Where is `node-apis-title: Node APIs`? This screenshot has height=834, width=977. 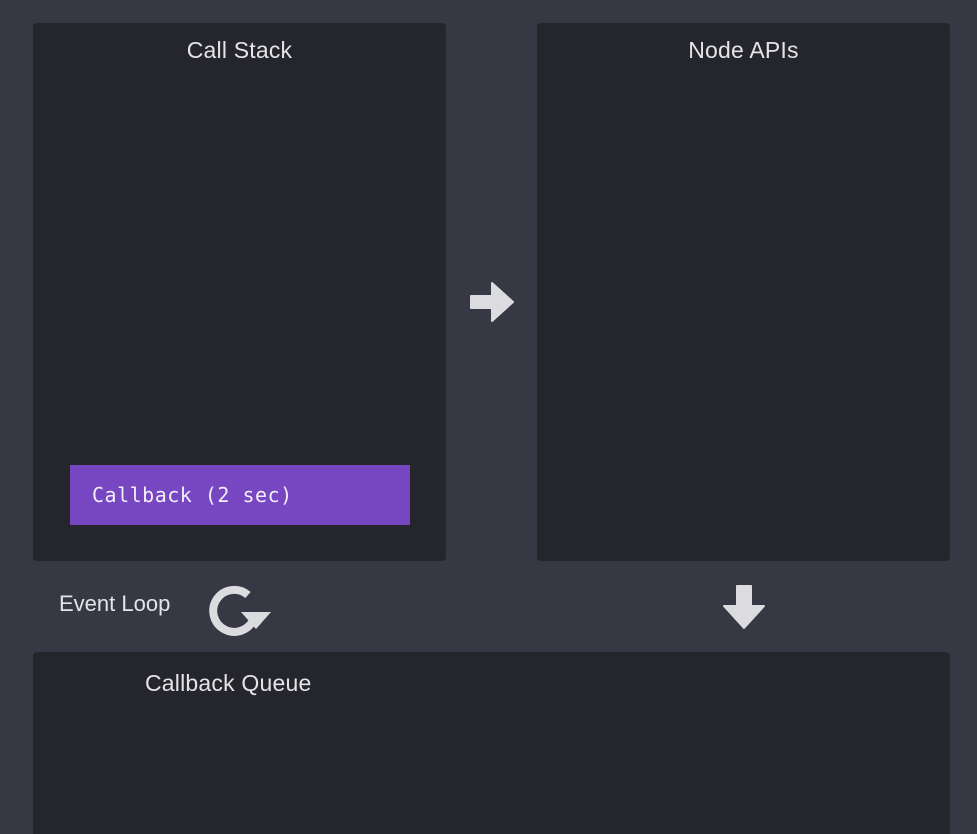 node-apis-title: Node APIs is located at coordinates (743, 50).